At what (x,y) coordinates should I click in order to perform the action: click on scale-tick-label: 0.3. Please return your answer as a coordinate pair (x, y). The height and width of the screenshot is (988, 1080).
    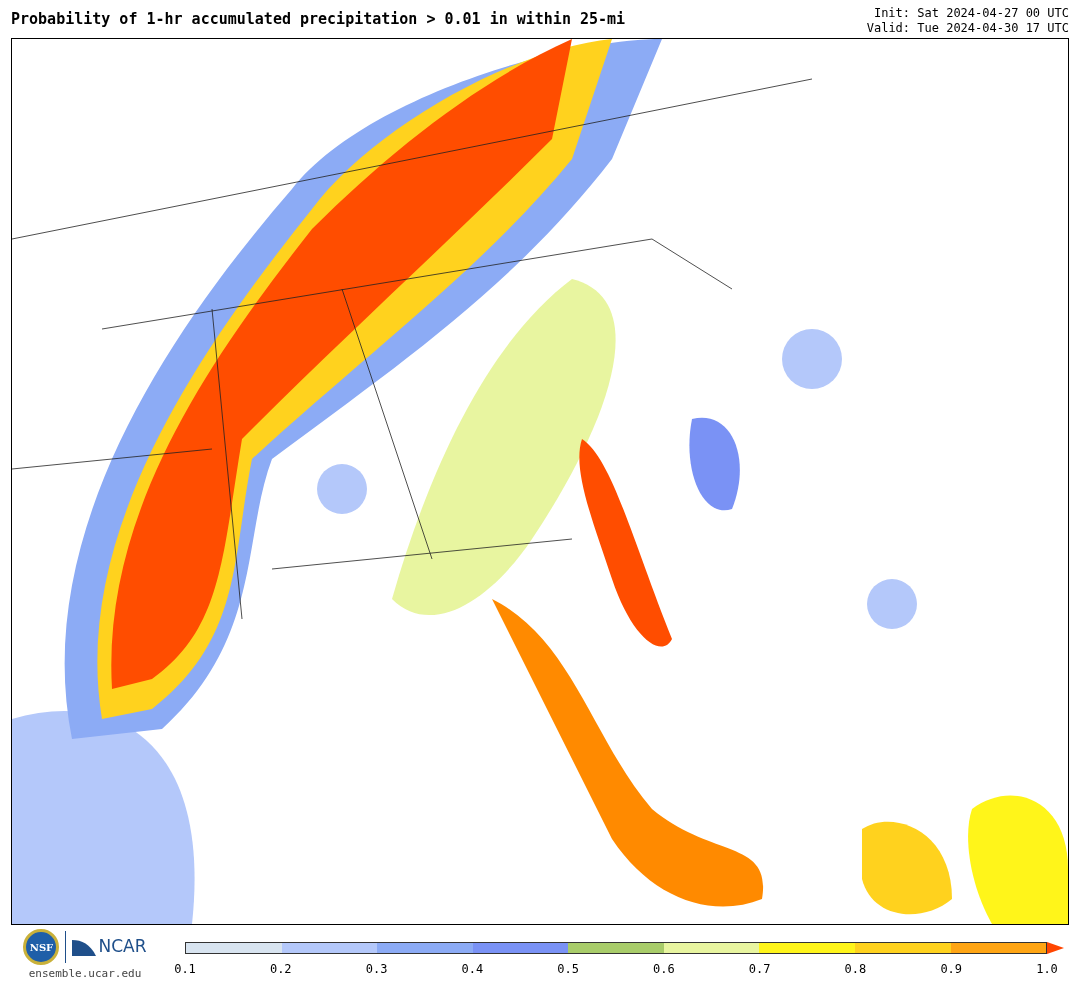
    Looking at the image, I should click on (376, 969).